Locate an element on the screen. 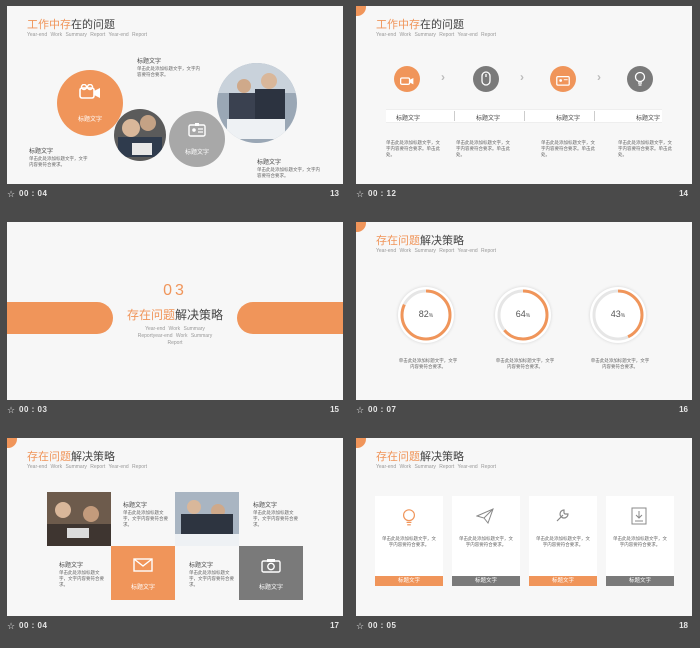  ring-value: 82% is located at coordinates (426, 314).